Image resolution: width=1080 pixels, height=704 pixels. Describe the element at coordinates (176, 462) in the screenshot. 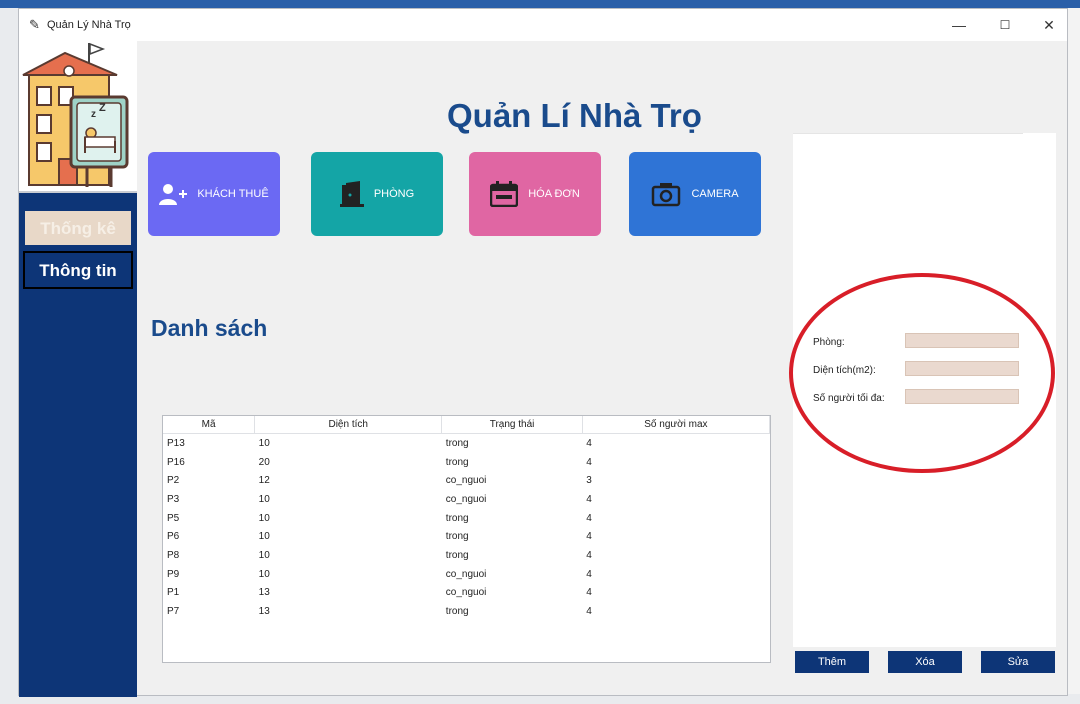

I see `cell-code: P16` at that location.